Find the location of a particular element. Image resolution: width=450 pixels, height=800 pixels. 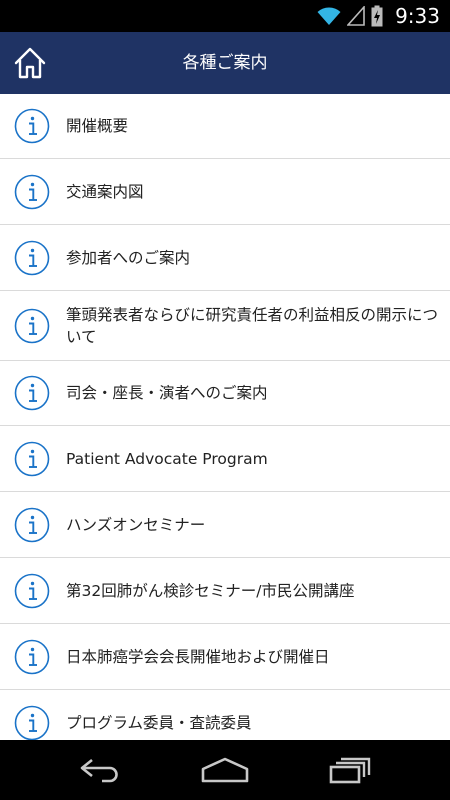

status-icons: 9:33 is located at coordinates (378, 16).